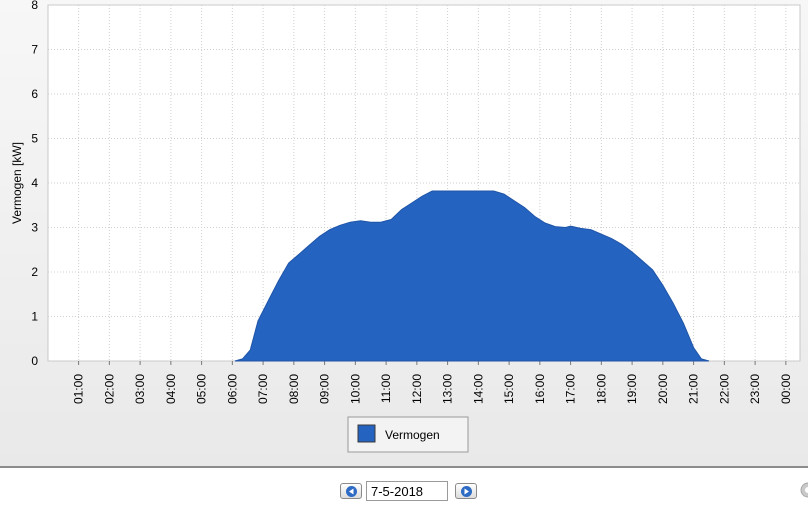  I want to click on x-tick-label: 13:00, so click(448, 389).